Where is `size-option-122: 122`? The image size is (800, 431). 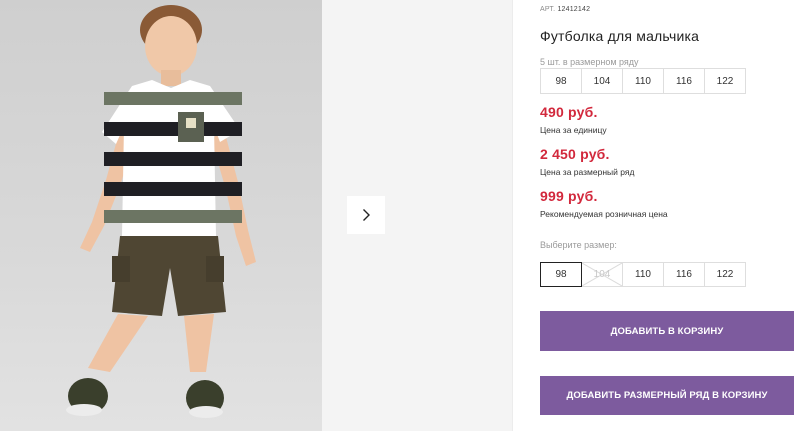
size-option-122: 122 is located at coordinates (725, 274).